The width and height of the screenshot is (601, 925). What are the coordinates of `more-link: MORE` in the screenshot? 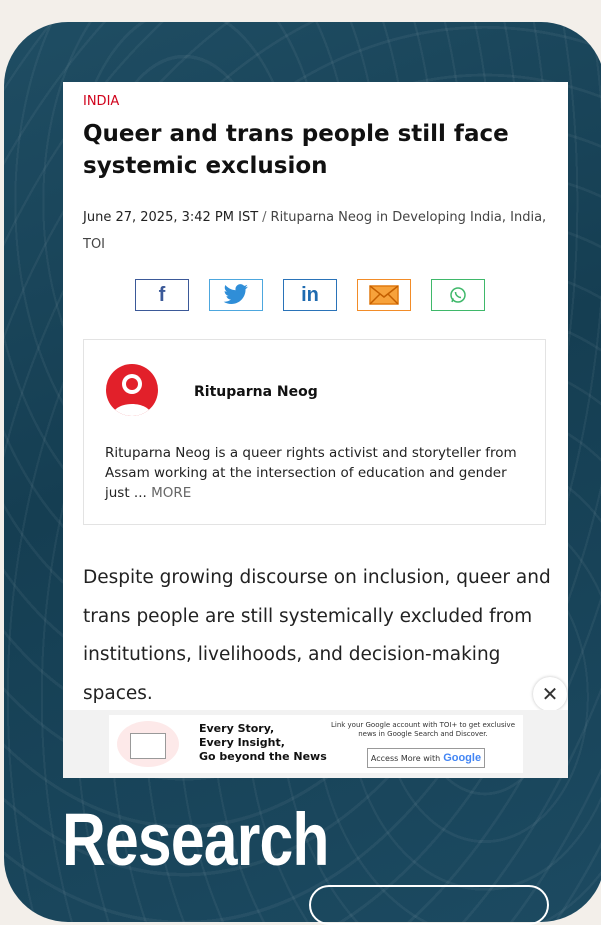 It's located at (171, 493).